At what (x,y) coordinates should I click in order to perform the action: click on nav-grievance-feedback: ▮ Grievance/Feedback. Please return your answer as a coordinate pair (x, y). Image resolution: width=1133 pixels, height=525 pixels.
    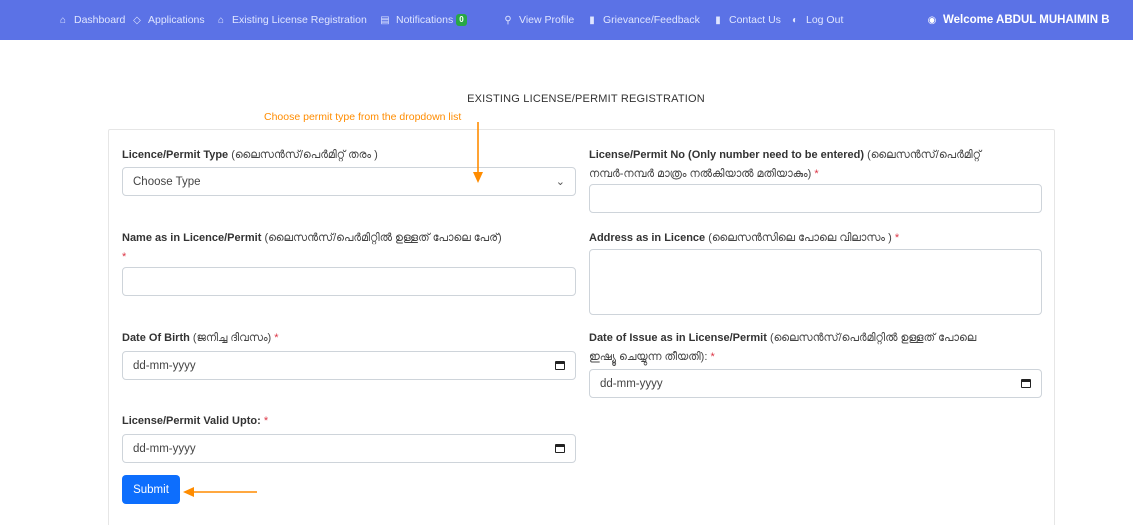
    Looking at the image, I should click on (643, 20).